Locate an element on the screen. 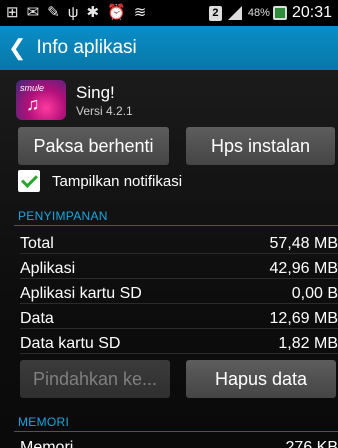 This screenshot has height=448, width=338. app-icon-text: smule is located at coordinates (32, 88).